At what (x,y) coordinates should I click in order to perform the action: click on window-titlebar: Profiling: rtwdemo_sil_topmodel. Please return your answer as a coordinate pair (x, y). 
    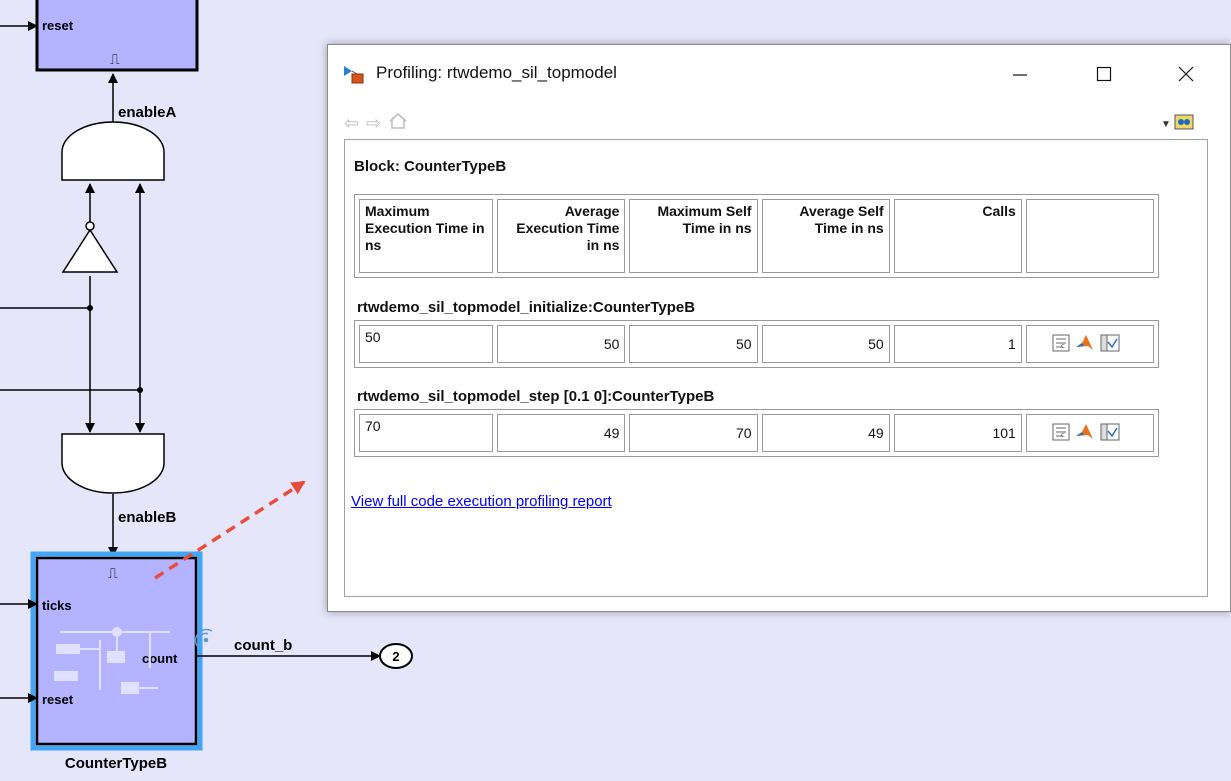
    Looking at the image, I should click on (779, 74).